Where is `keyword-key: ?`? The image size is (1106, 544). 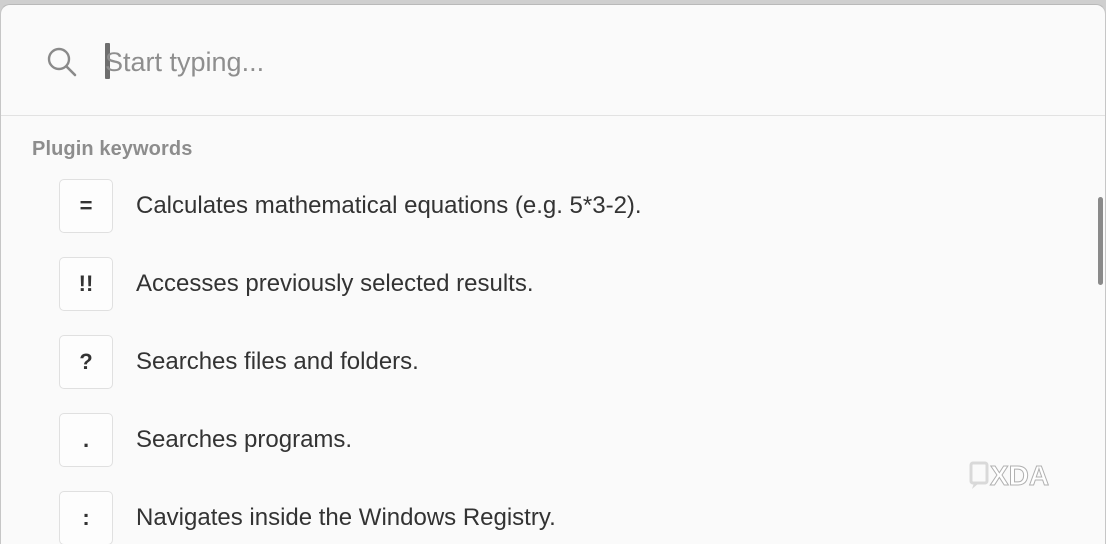 keyword-key: ? is located at coordinates (86, 362).